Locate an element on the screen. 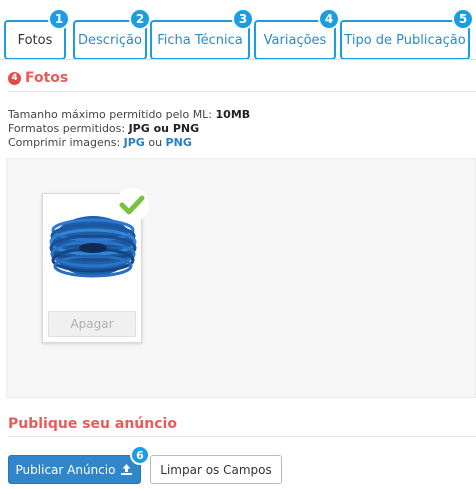  section-header-fotos: 4 Fotos is located at coordinates (242, 78).